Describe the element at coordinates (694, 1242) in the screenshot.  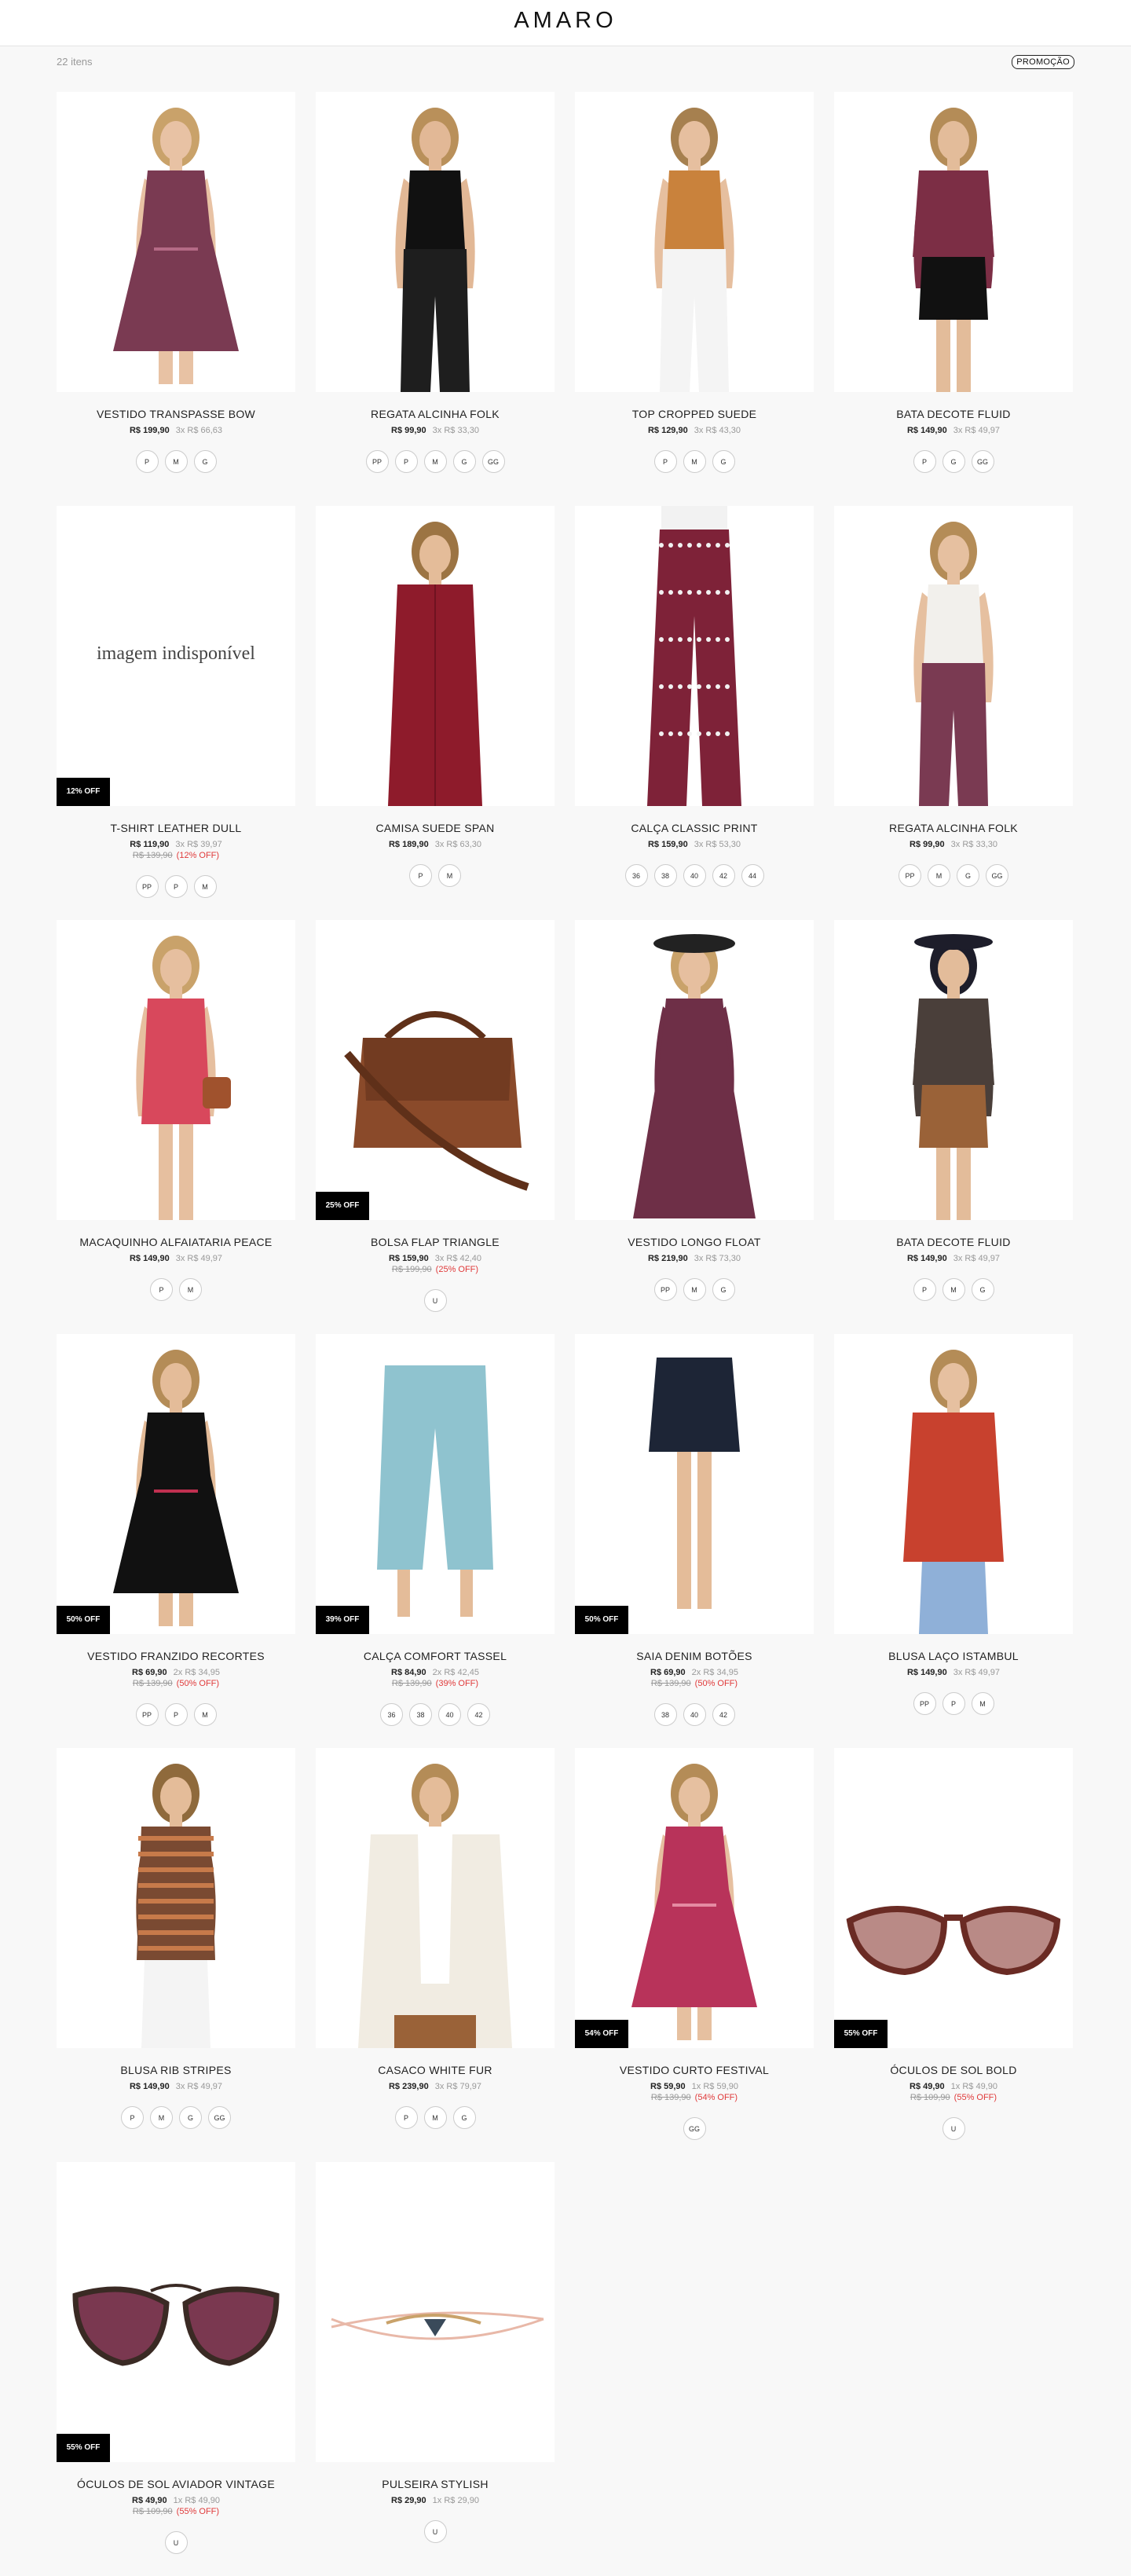
I see `product-name: VESTIDO LONGO FLOAT` at that location.